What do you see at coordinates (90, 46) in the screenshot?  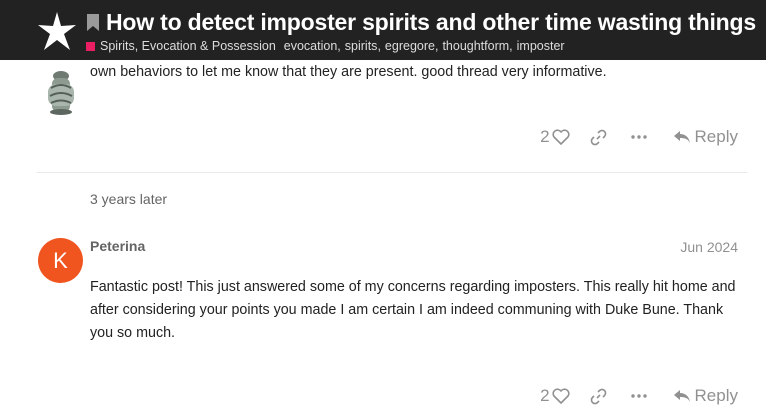 I see `category-badge-icon` at bounding box center [90, 46].